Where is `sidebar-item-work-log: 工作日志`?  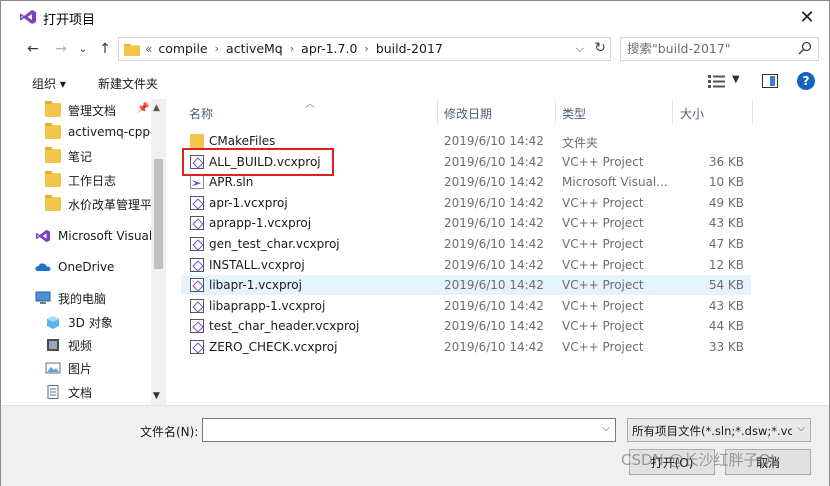
sidebar-item-work-log: 工作日志 is located at coordinates (105, 180).